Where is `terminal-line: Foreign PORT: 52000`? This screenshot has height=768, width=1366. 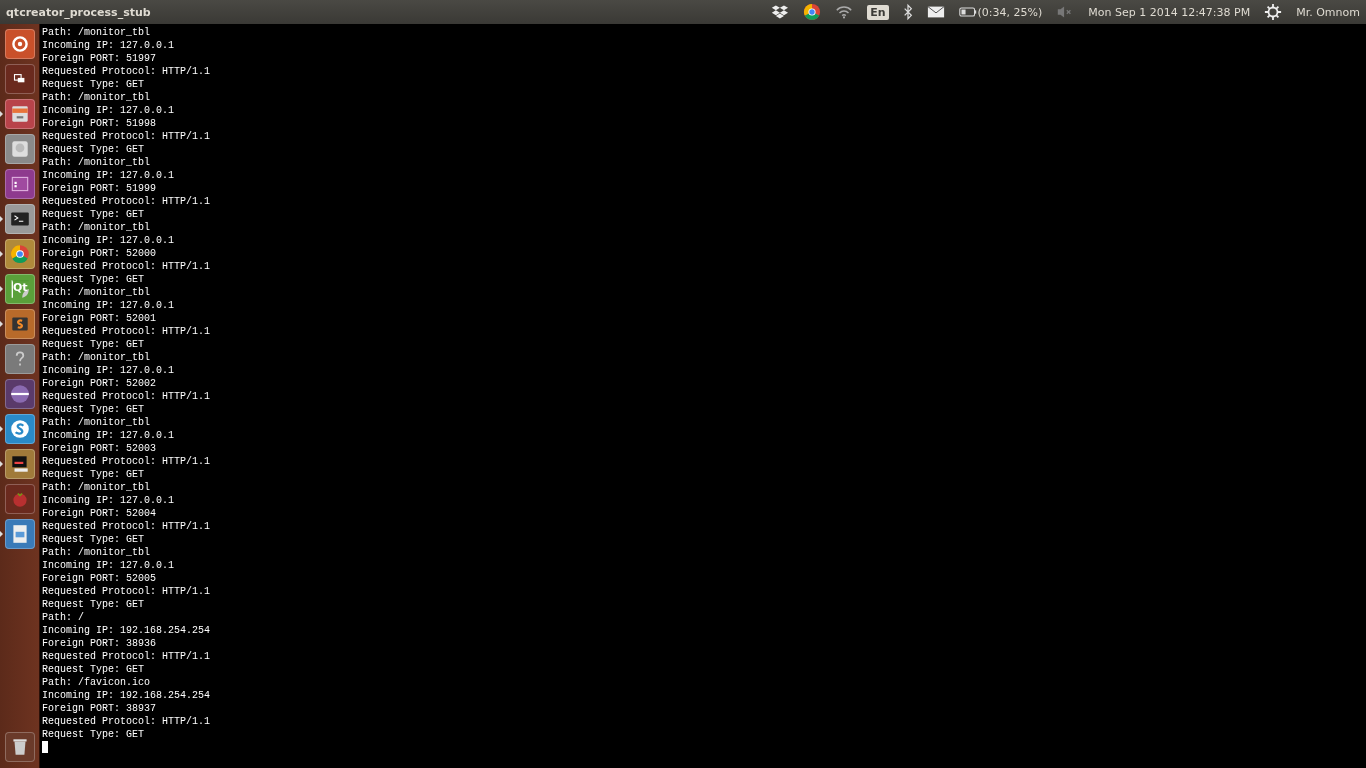 terminal-line: Foreign PORT: 52000 is located at coordinates (99, 253).